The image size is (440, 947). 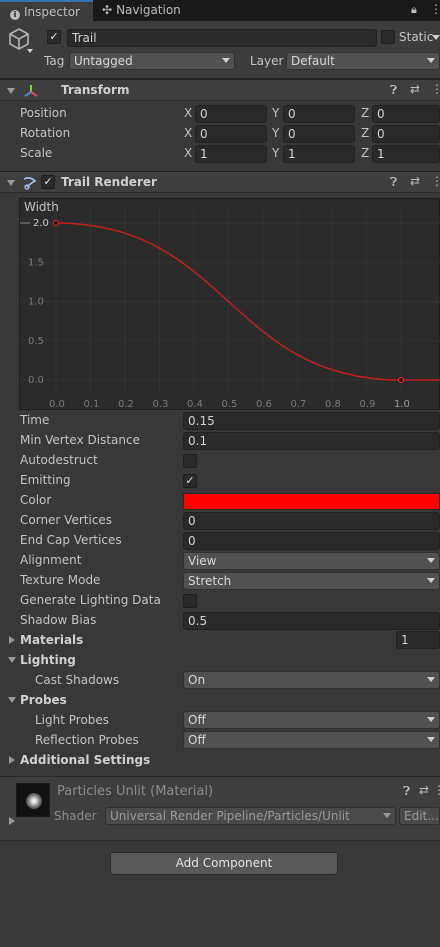 I want to click on lock-icon: 🔒︎, so click(x=414, y=10).